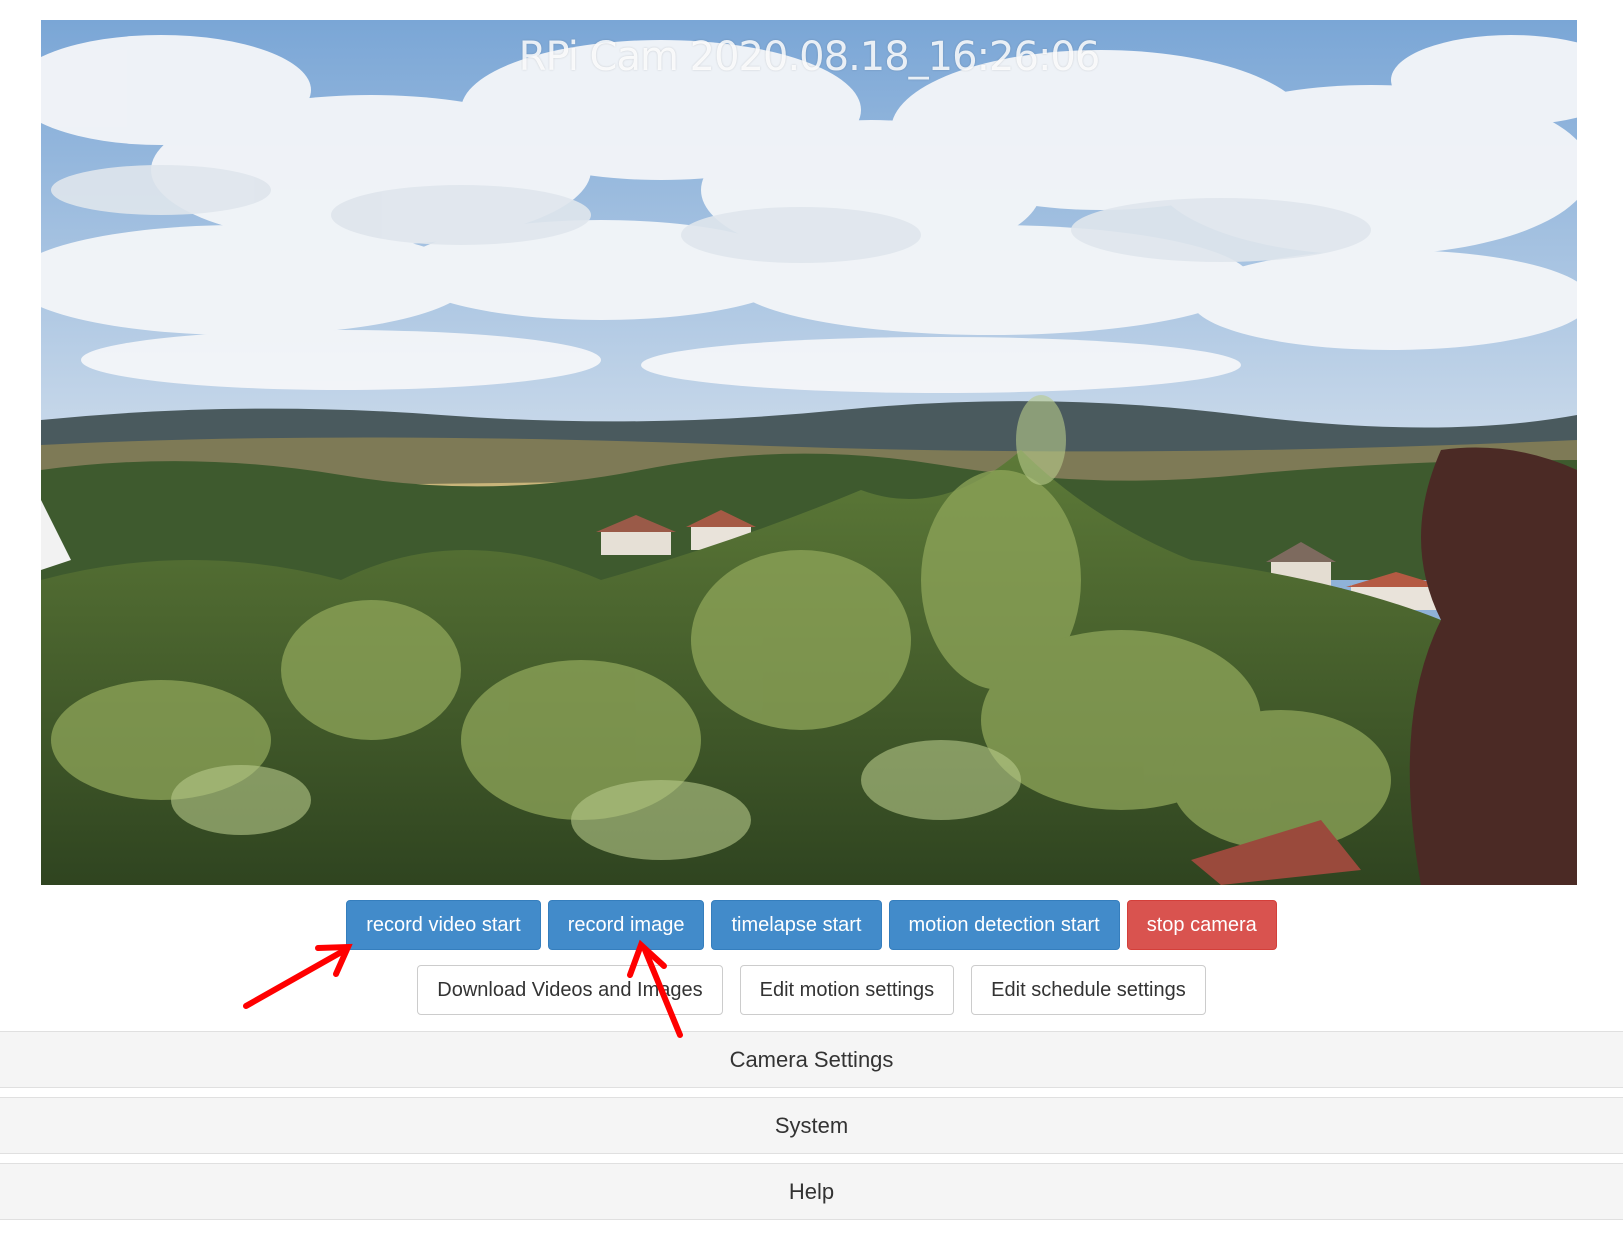  What do you see at coordinates (626, 925) in the screenshot?
I see `record-image-button: record image` at bounding box center [626, 925].